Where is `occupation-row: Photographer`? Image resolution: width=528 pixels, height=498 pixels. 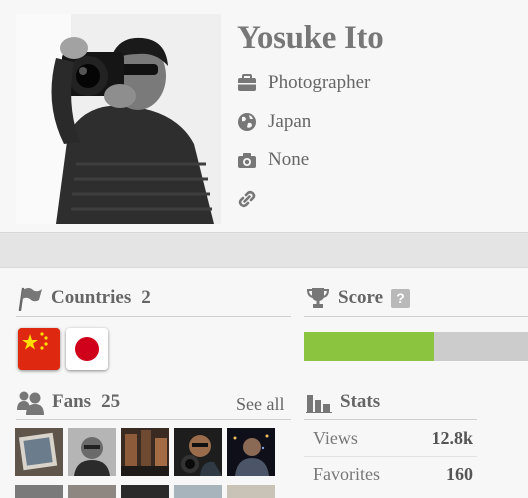
occupation-row: Photographer is located at coordinates (303, 83).